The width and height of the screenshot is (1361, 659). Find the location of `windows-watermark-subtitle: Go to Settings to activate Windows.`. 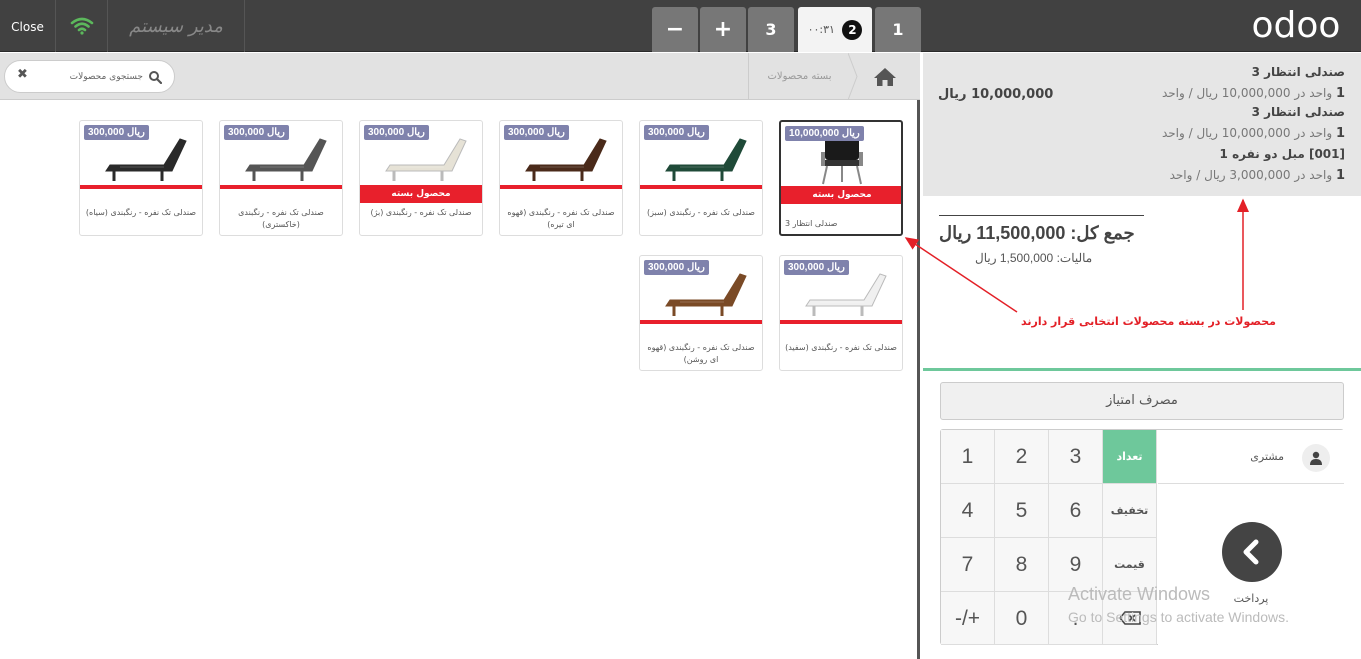

windows-watermark-subtitle: Go to Settings to activate Windows. is located at coordinates (1178, 617).